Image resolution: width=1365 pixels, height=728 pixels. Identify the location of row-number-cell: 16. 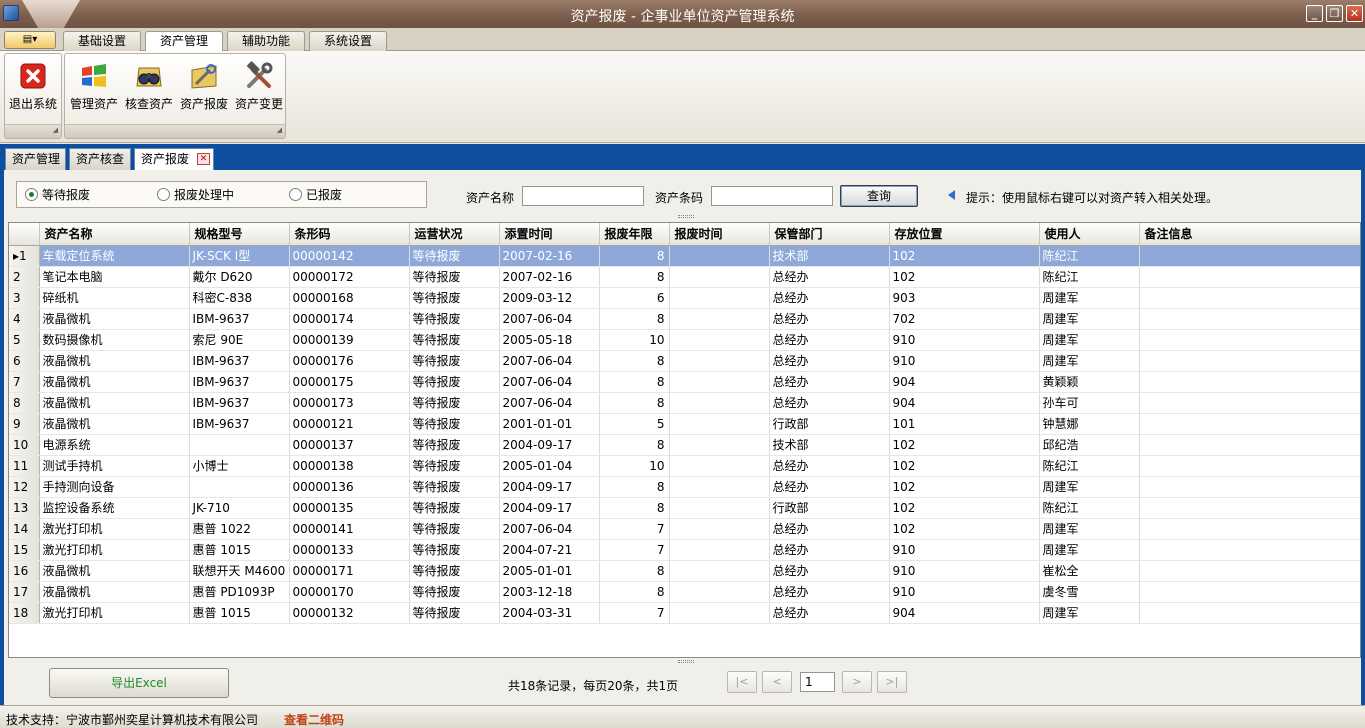
(24, 571).